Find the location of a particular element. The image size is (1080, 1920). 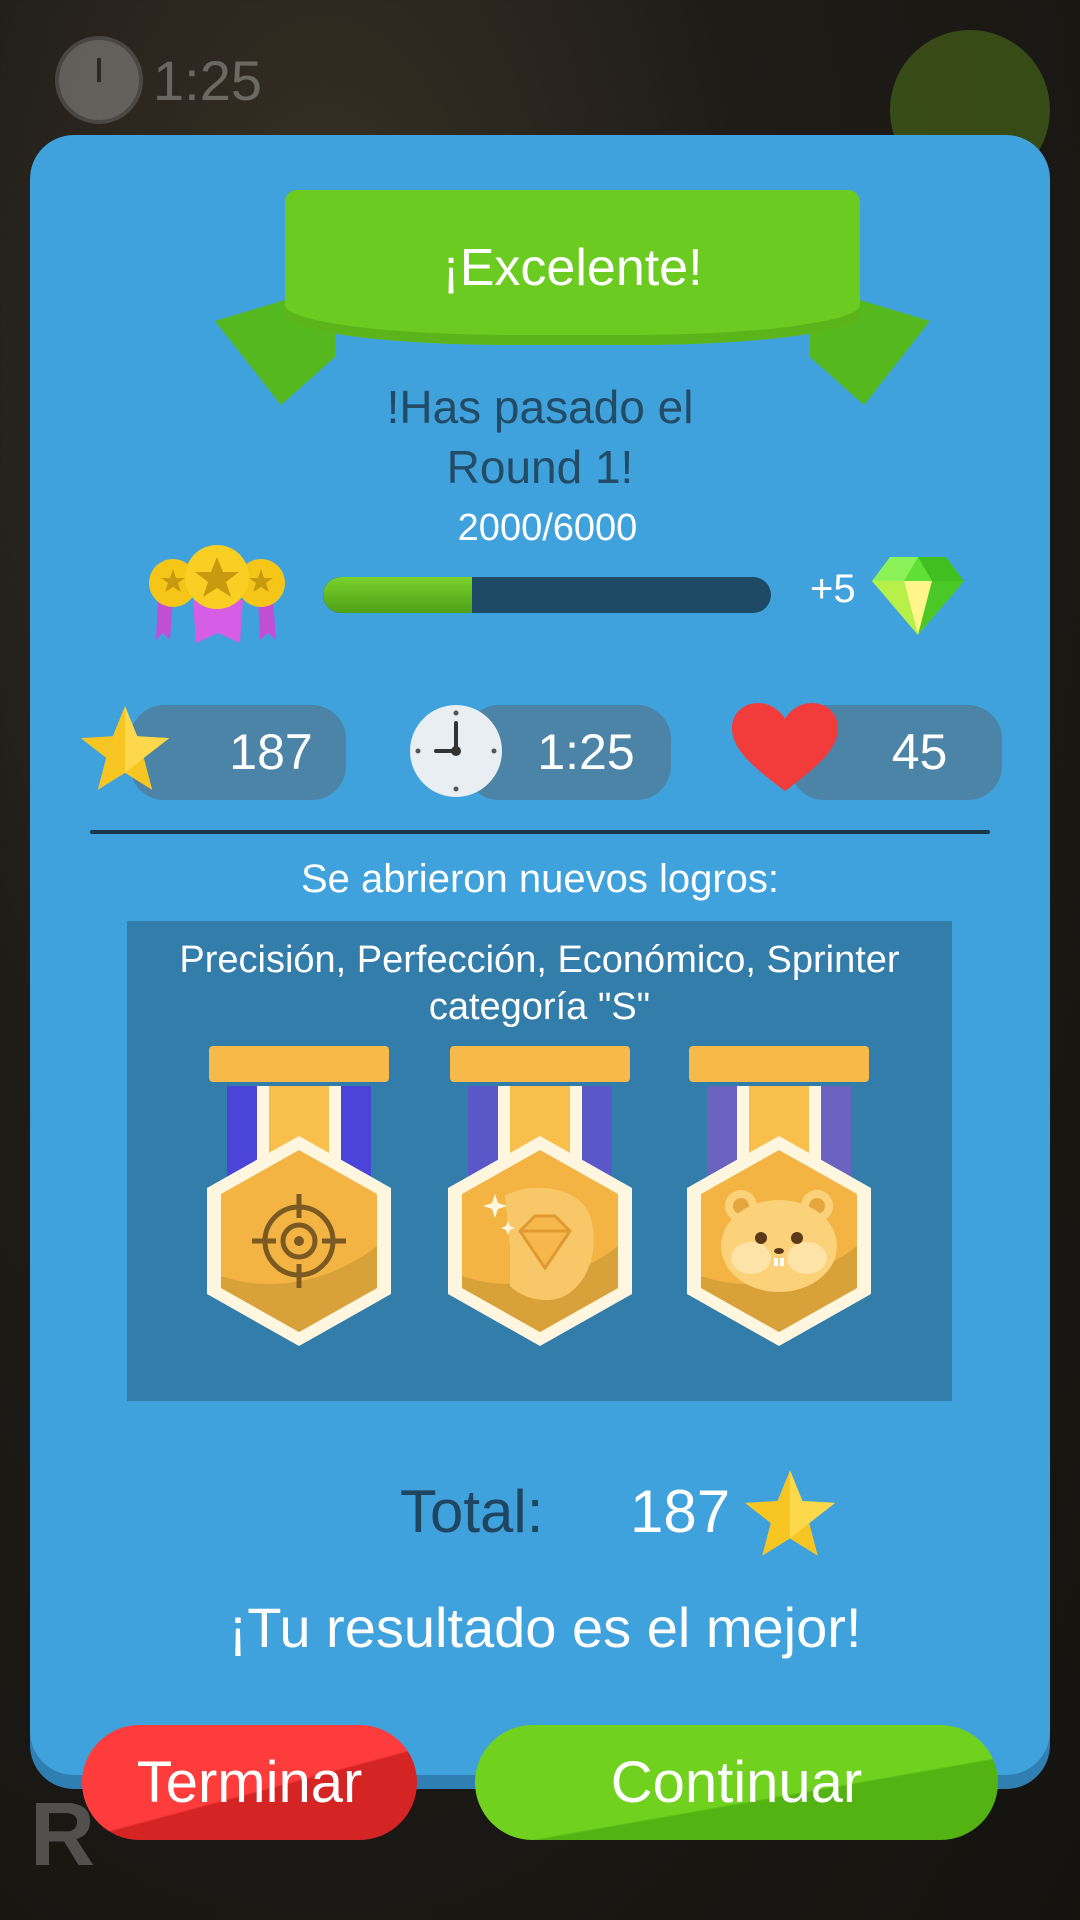

round-passed-message: !Has pasado el Round 1! is located at coordinates (540, 437).